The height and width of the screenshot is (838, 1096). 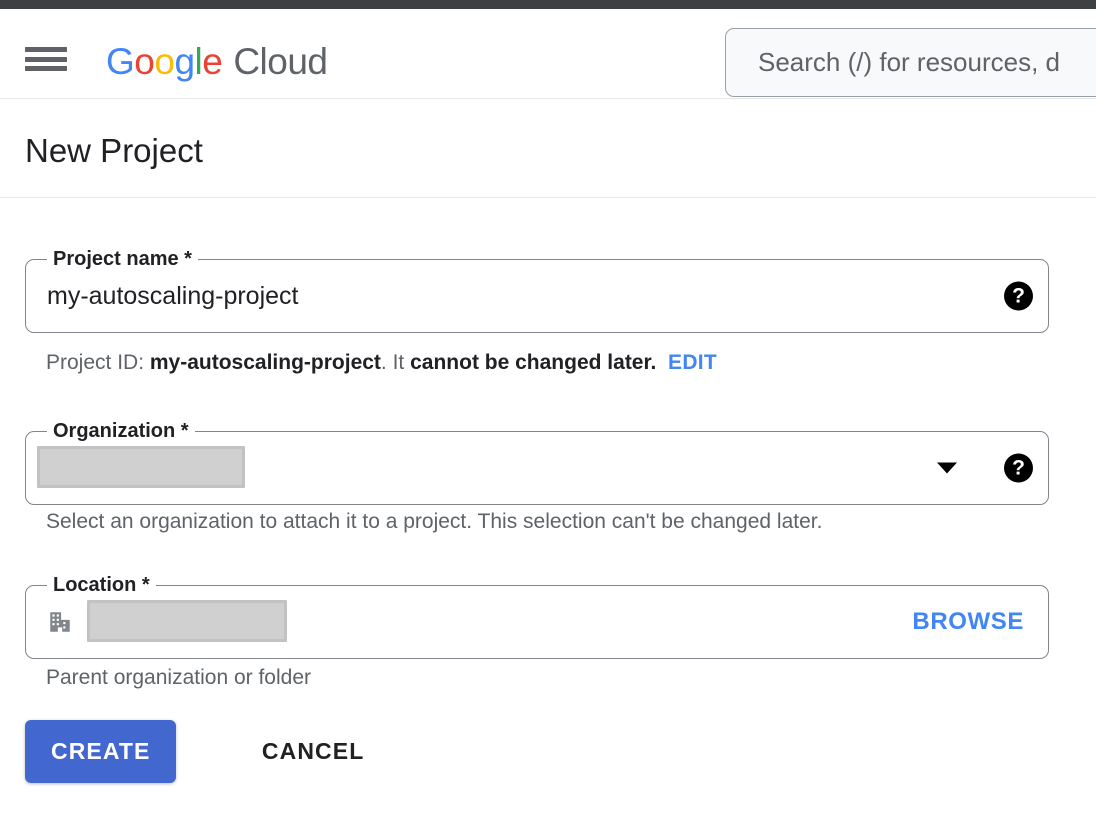 I want to click on project-id-emphasis: cannot be changed later., so click(x=533, y=362).